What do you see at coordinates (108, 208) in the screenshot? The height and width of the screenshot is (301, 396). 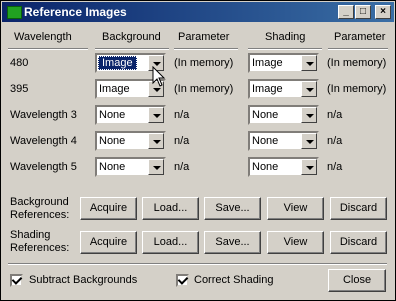 I see `background-acquire-button: Acquire` at bounding box center [108, 208].